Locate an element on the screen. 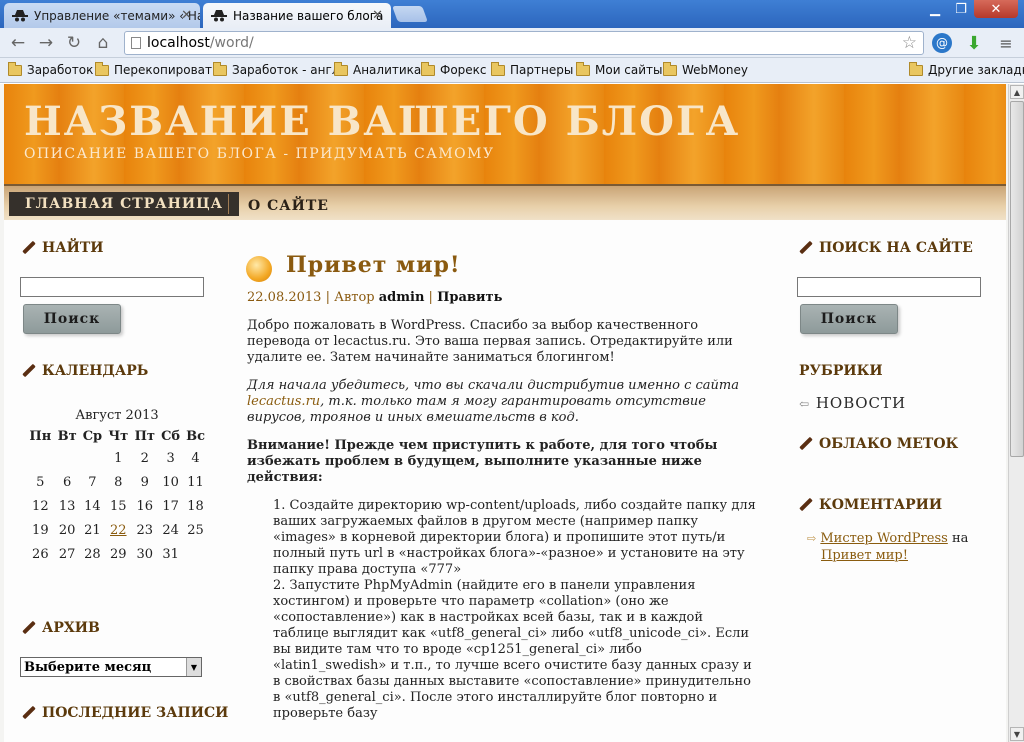 Image resolution: width=1024 pixels, height=742 pixels. window-controls: ▁ ❐ ✕ is located at coordinates (970, 9).